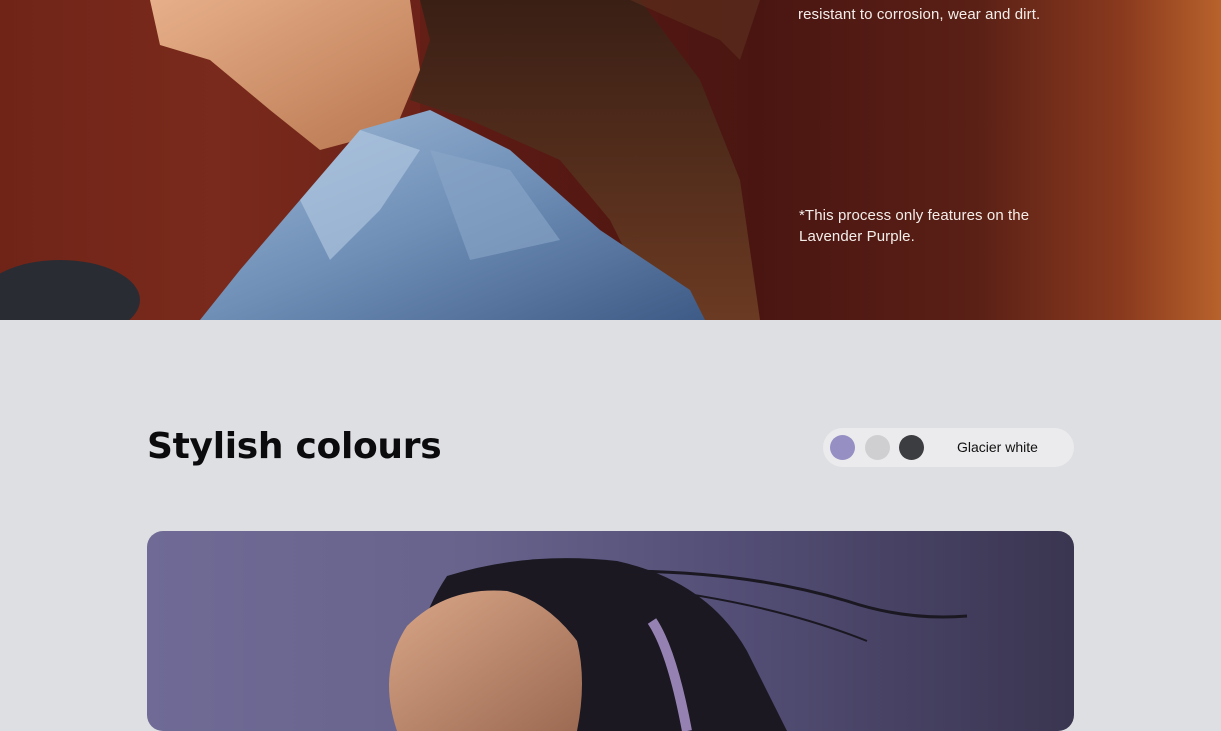  Describe the element at coordinates (678, 644) in the screenshot. I see `card-photo` at that location.